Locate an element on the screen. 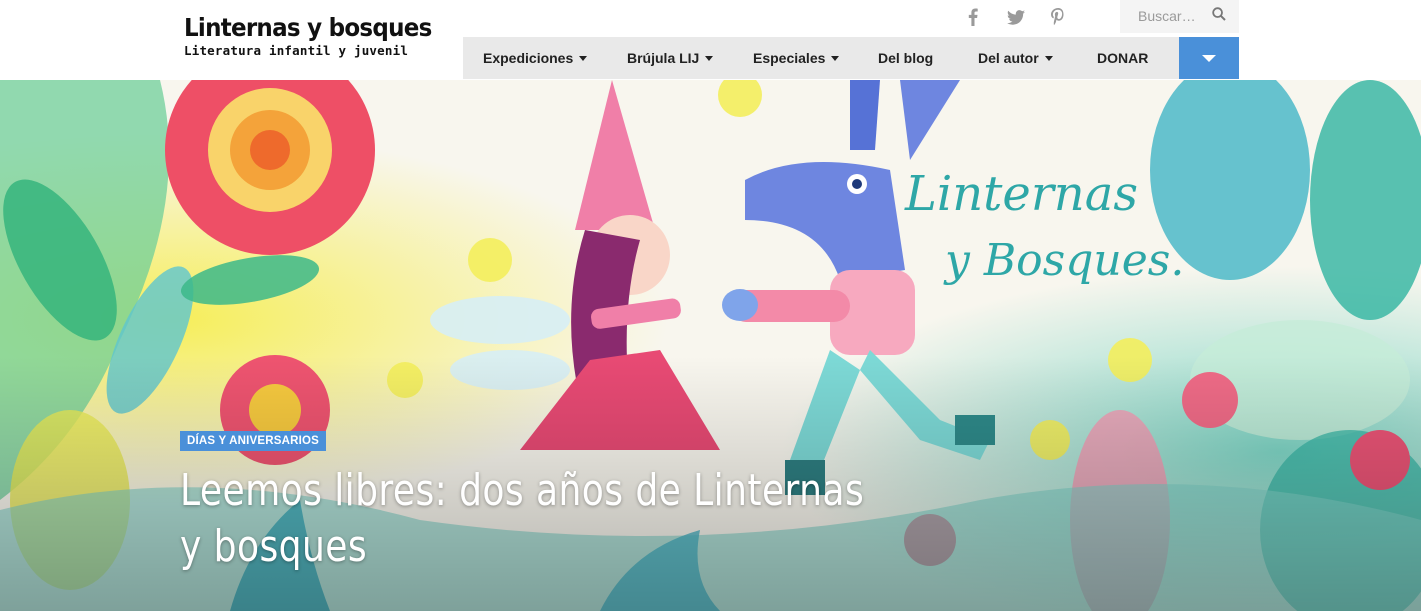 The width and height of the screenshot is (1421, 611). nav-item-expediciones: Expediciones is located at coordinates (535, 58).